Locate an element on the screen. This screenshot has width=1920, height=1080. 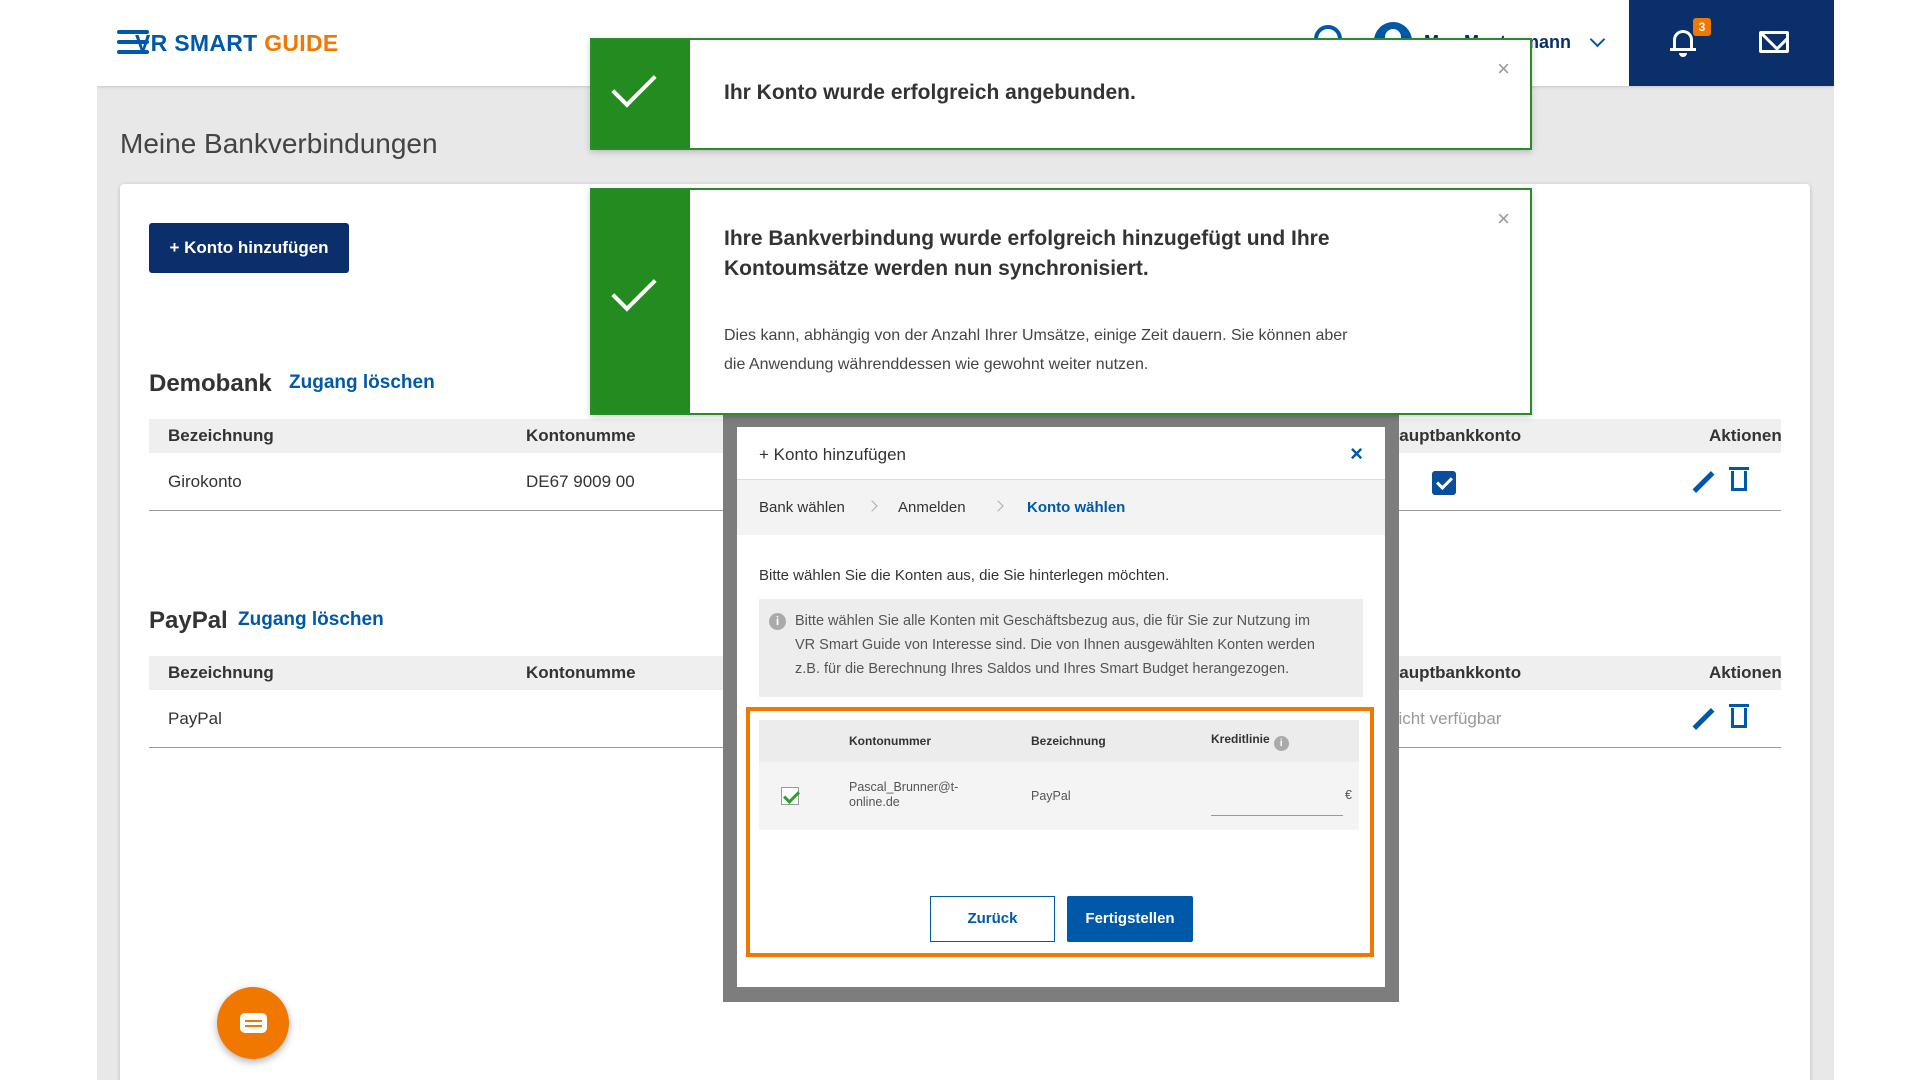
bank-name: Demobank is located at coordinates (210, 383).